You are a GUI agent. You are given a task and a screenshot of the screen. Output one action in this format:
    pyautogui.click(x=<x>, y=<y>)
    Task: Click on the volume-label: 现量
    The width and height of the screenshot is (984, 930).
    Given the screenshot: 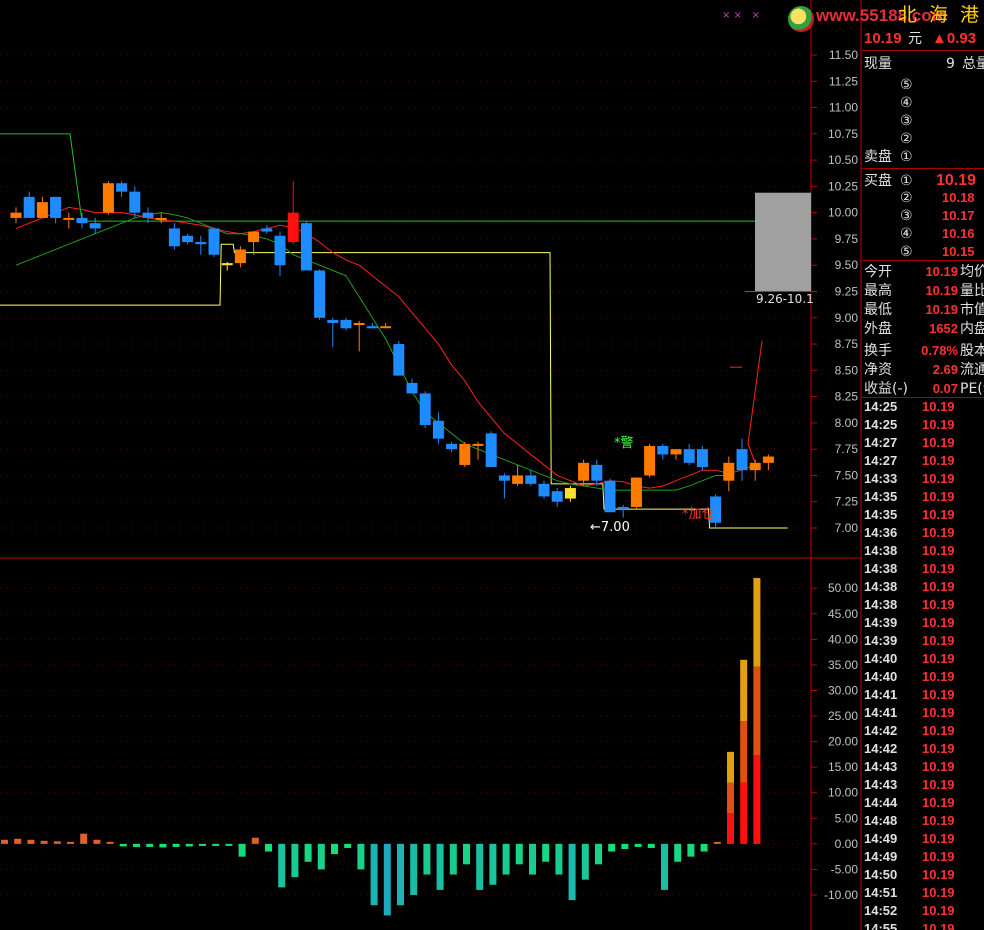 What is the action you would take?
    pyautogui.click(x=878, y=64)
    